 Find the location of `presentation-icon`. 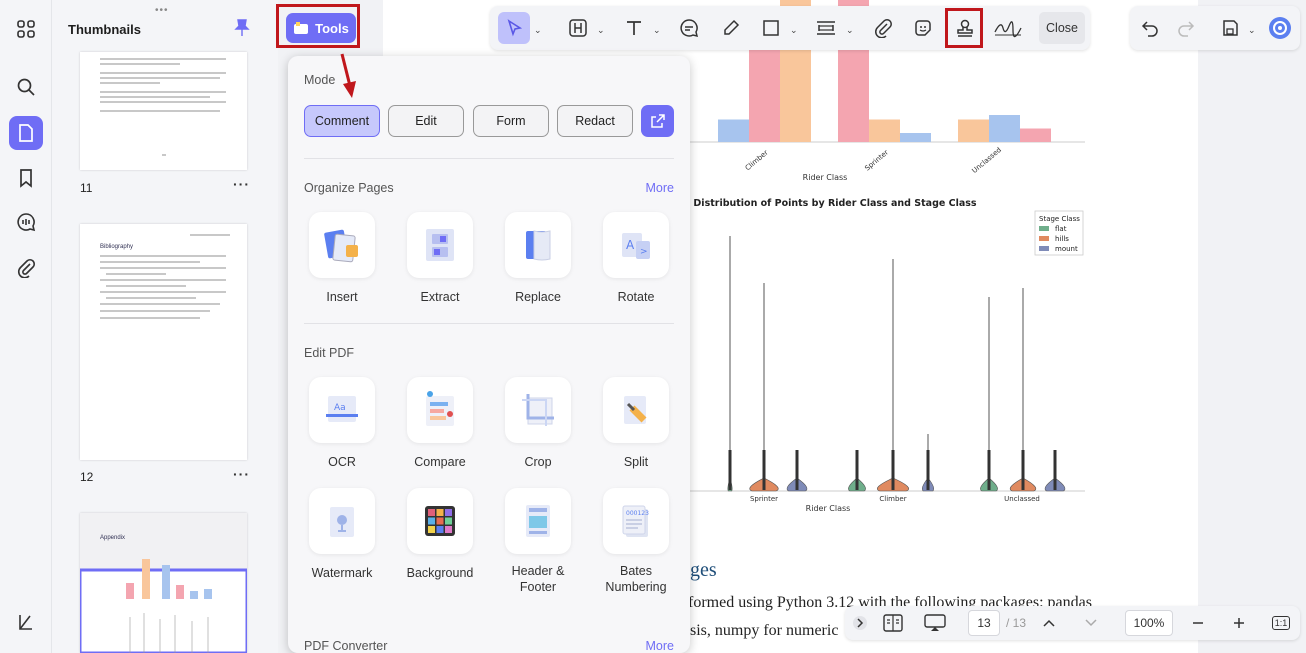

presentation-icon is located at coordinates (935, 623).